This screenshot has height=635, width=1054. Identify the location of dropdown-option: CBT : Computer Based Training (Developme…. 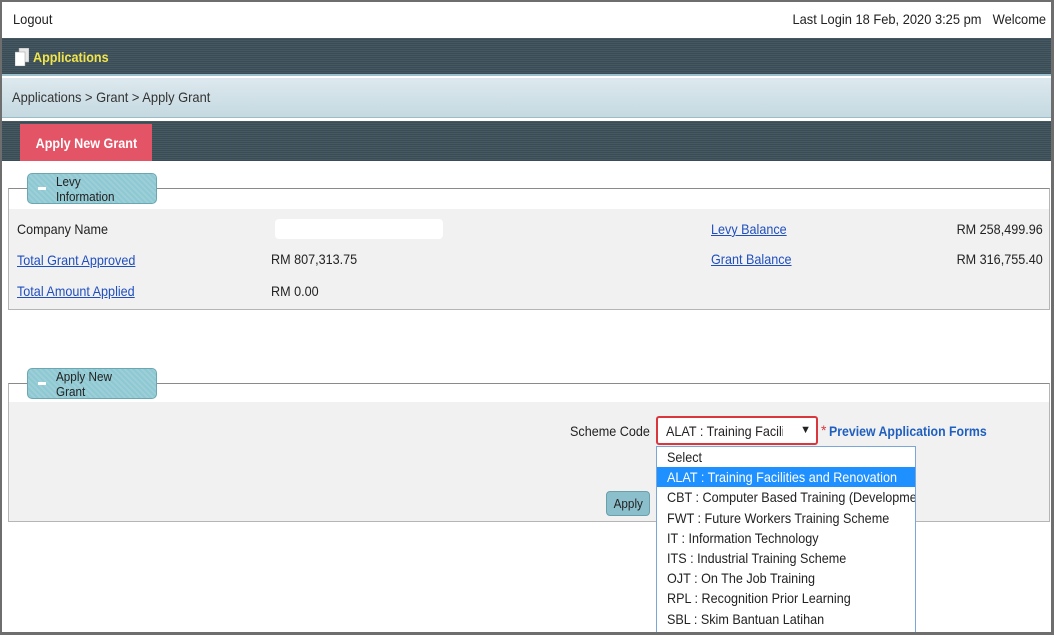
(786, 497).